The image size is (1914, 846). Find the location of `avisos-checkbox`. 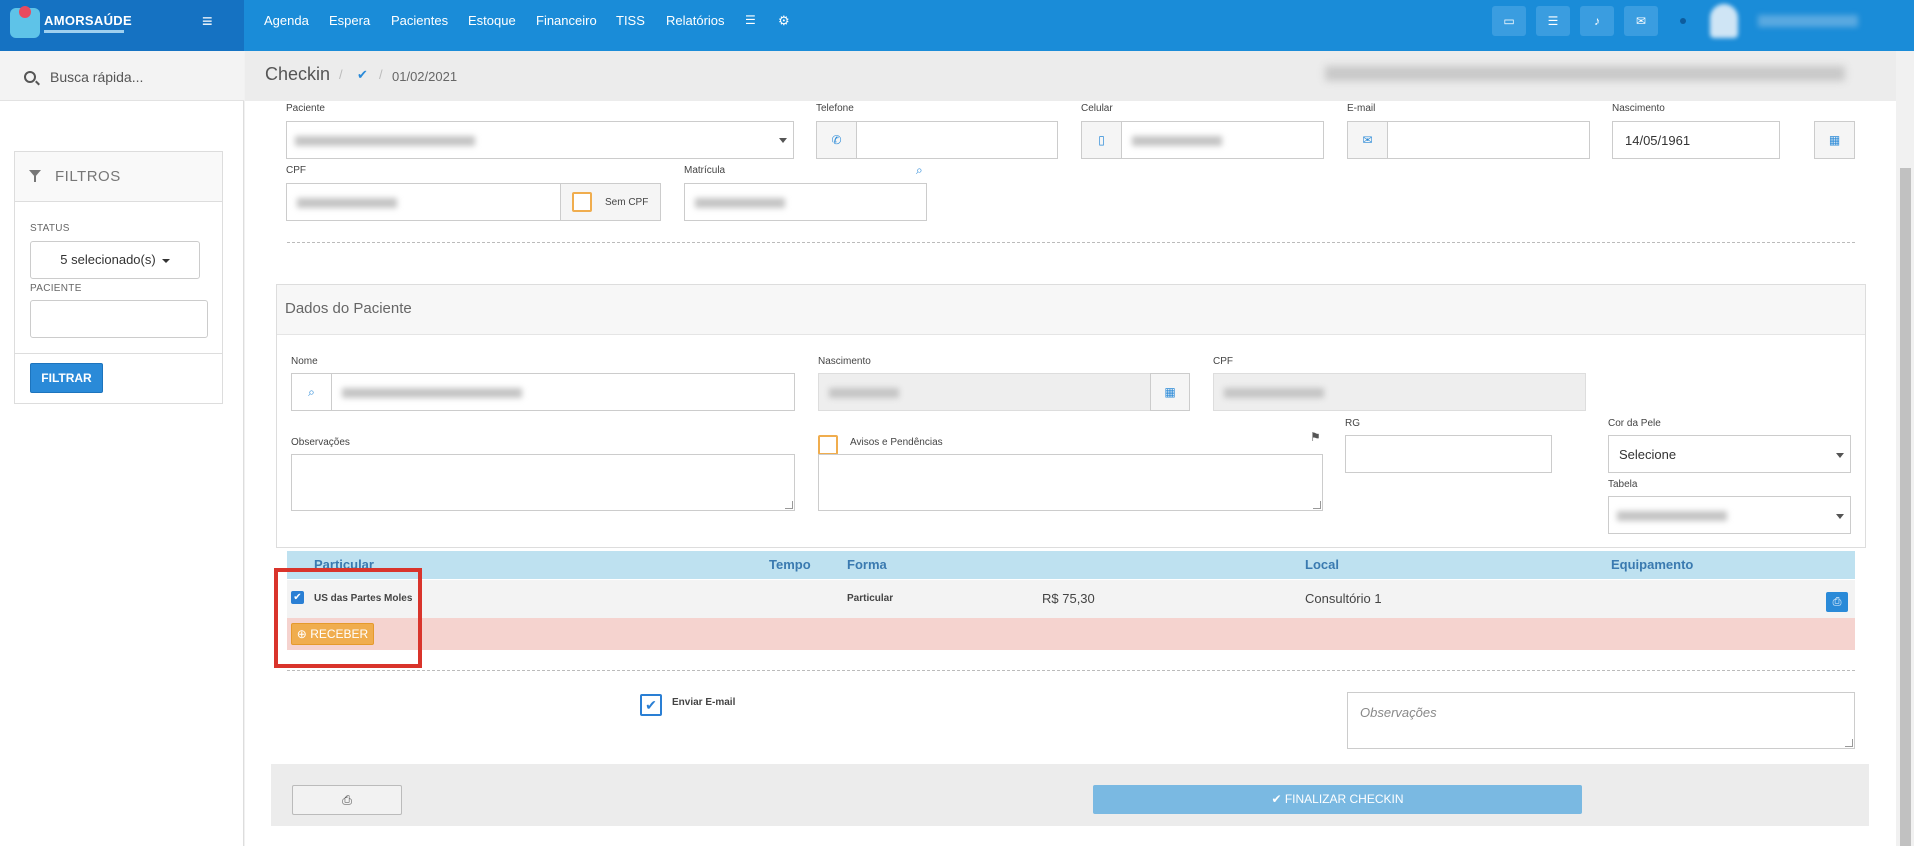

avisos-checkbox is located at coordinates (828, 445).